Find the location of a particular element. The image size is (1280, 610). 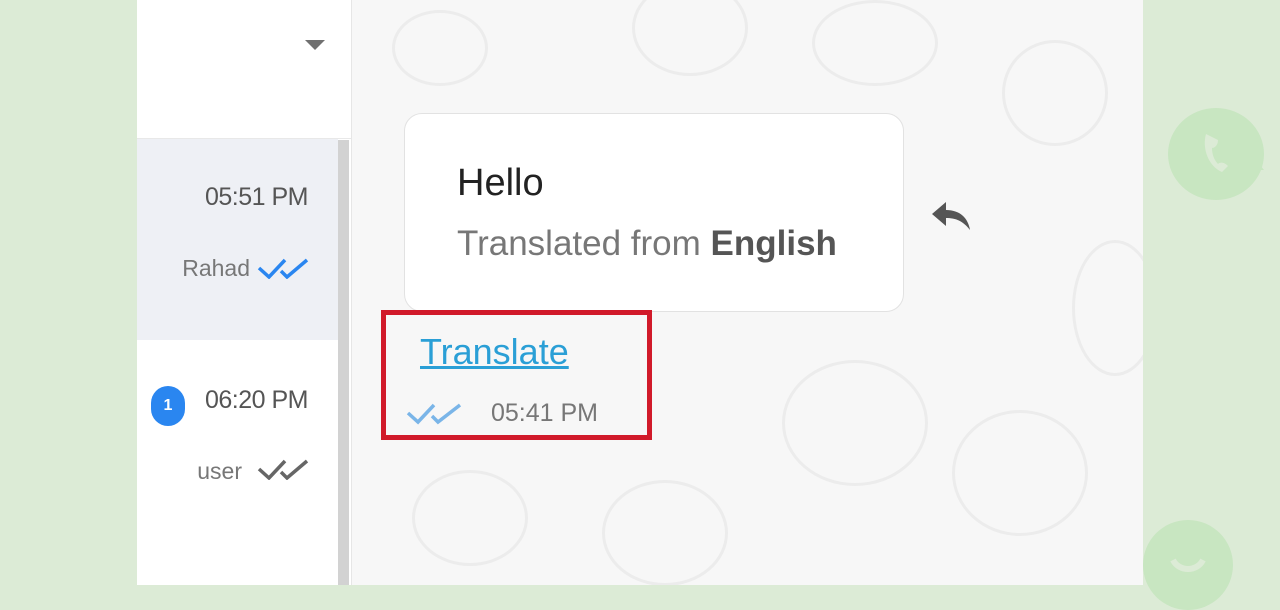

highlight-box: Translate 05:41 PM is located at coordinates (516, 375).